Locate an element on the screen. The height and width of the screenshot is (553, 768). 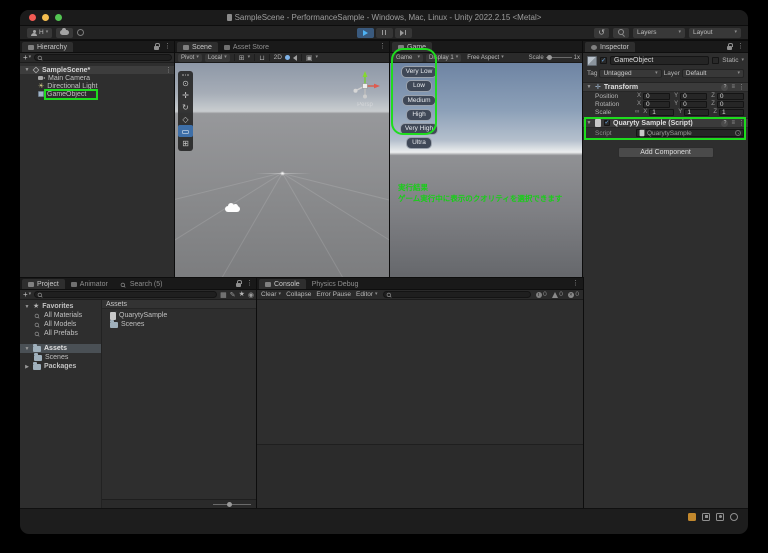
editor-dropdown: Editor ▾ is located at coordinates (367, 294).